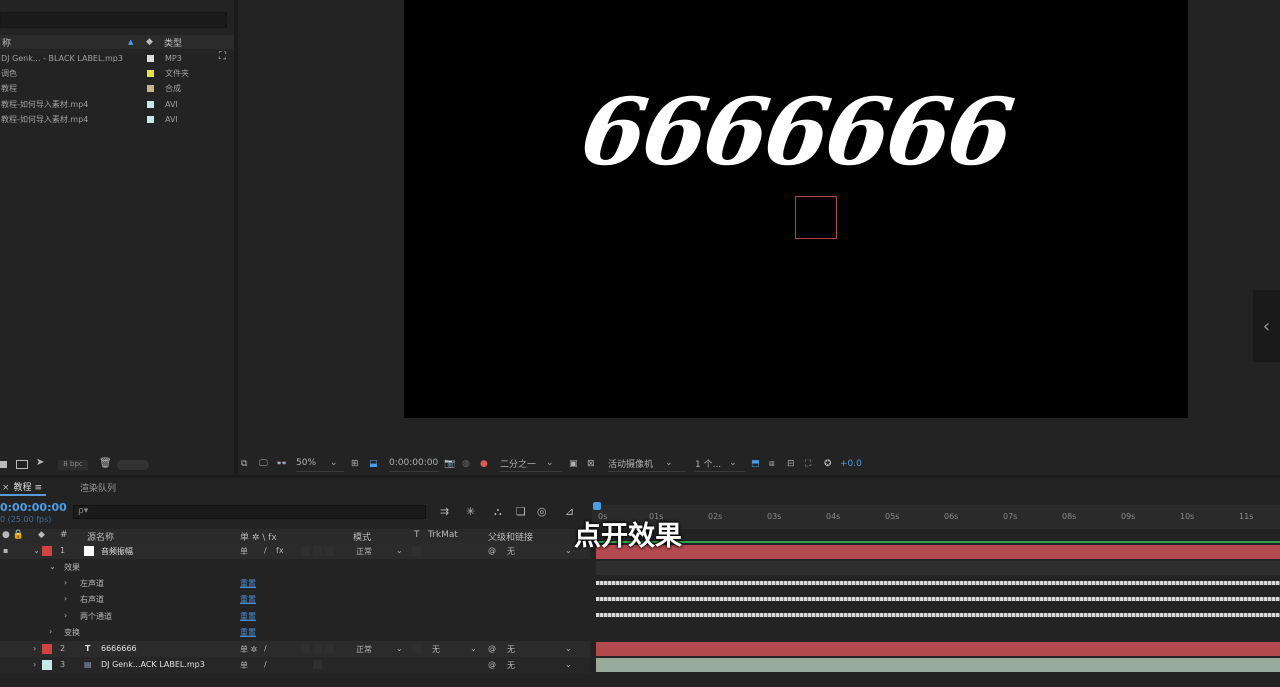  Describe the element at coordinates (647, 463) in the screenshot. I see `camera-dropdown: 活动摄像机 ⌄` at that location.